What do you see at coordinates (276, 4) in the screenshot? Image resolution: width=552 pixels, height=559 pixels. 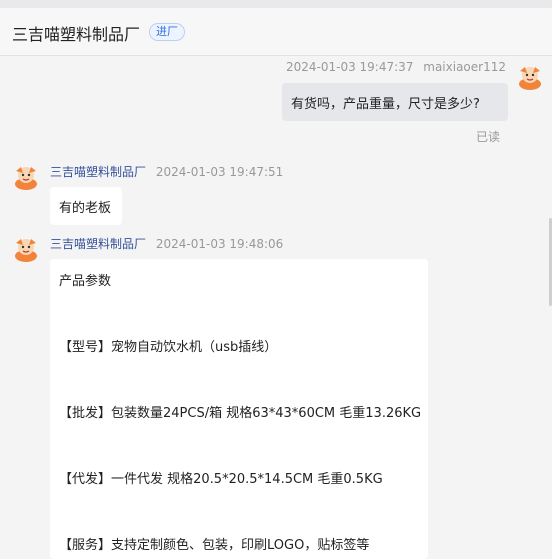 I see `window-top-strip` at bounding box center [276, 4].